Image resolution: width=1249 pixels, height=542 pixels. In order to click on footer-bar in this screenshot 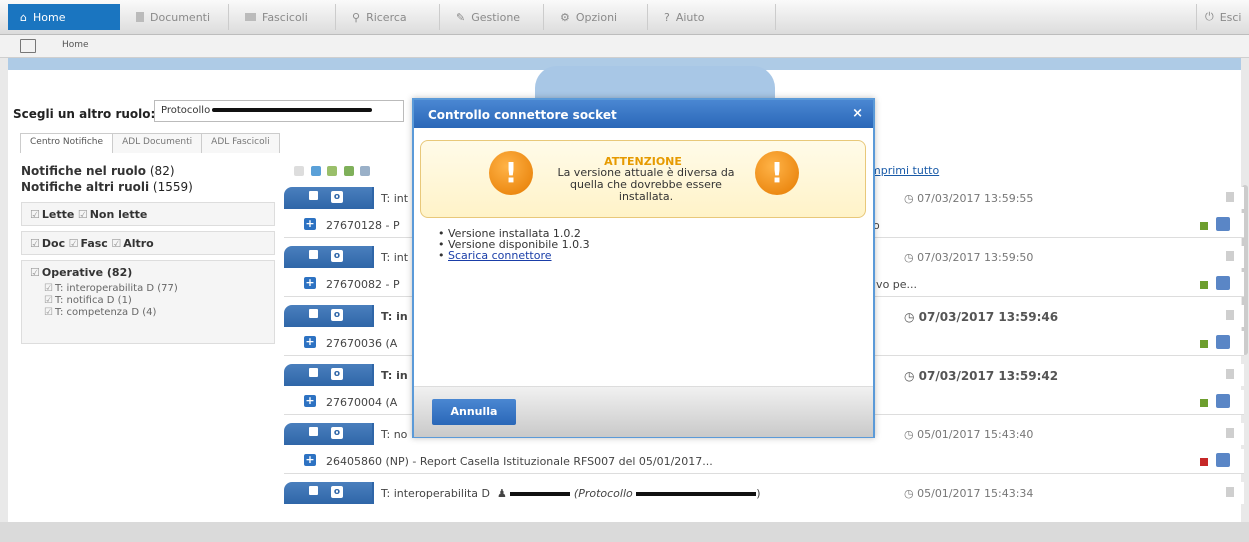, I will do `click(624, 532)`.